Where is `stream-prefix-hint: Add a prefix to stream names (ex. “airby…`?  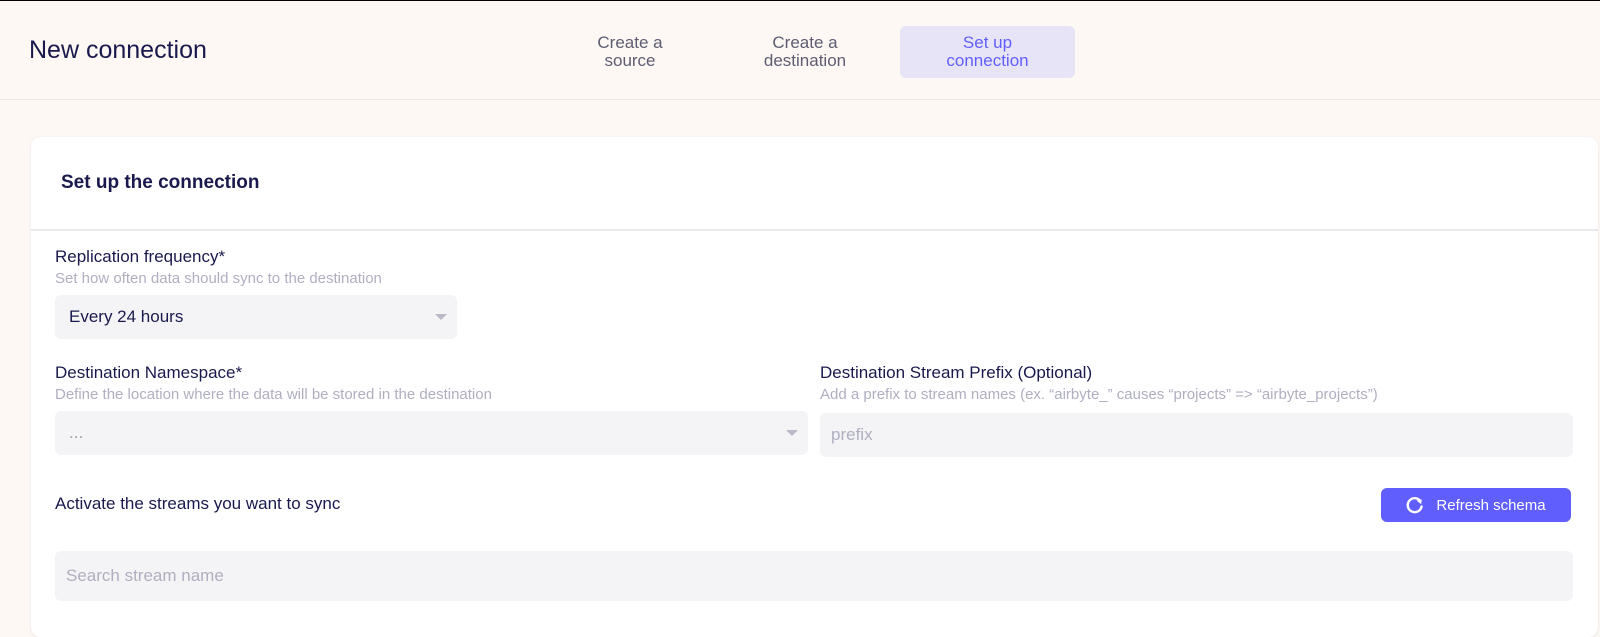 stream-prefix-hint: Add a prefix to stream names (ex. “airby… is located at coordinates (1099, 394).